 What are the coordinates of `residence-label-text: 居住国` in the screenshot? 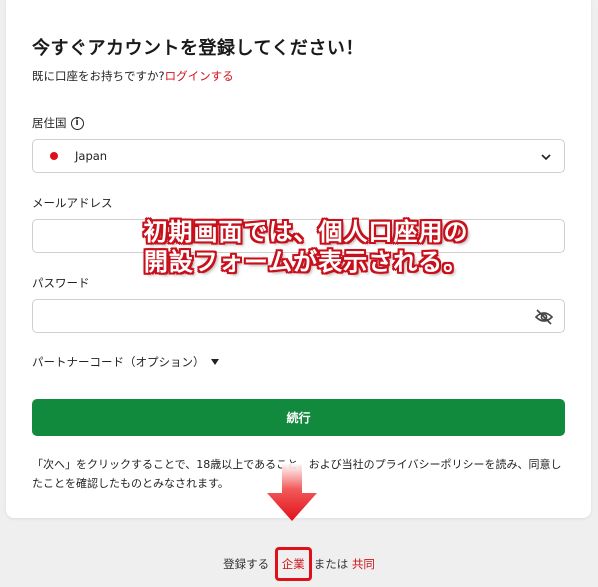 It's located at (49, 123).